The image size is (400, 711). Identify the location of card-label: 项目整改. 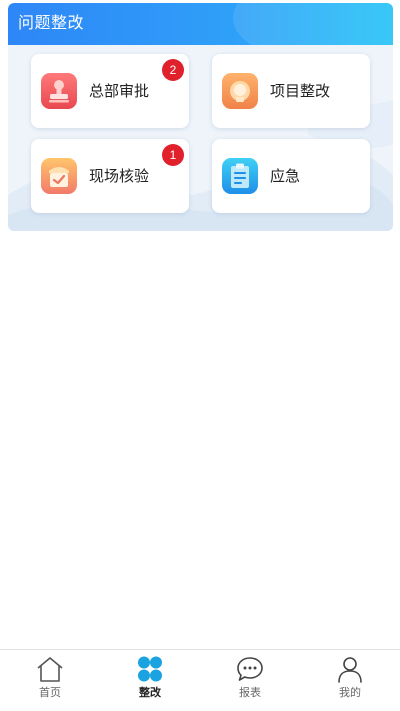
(300, 91).